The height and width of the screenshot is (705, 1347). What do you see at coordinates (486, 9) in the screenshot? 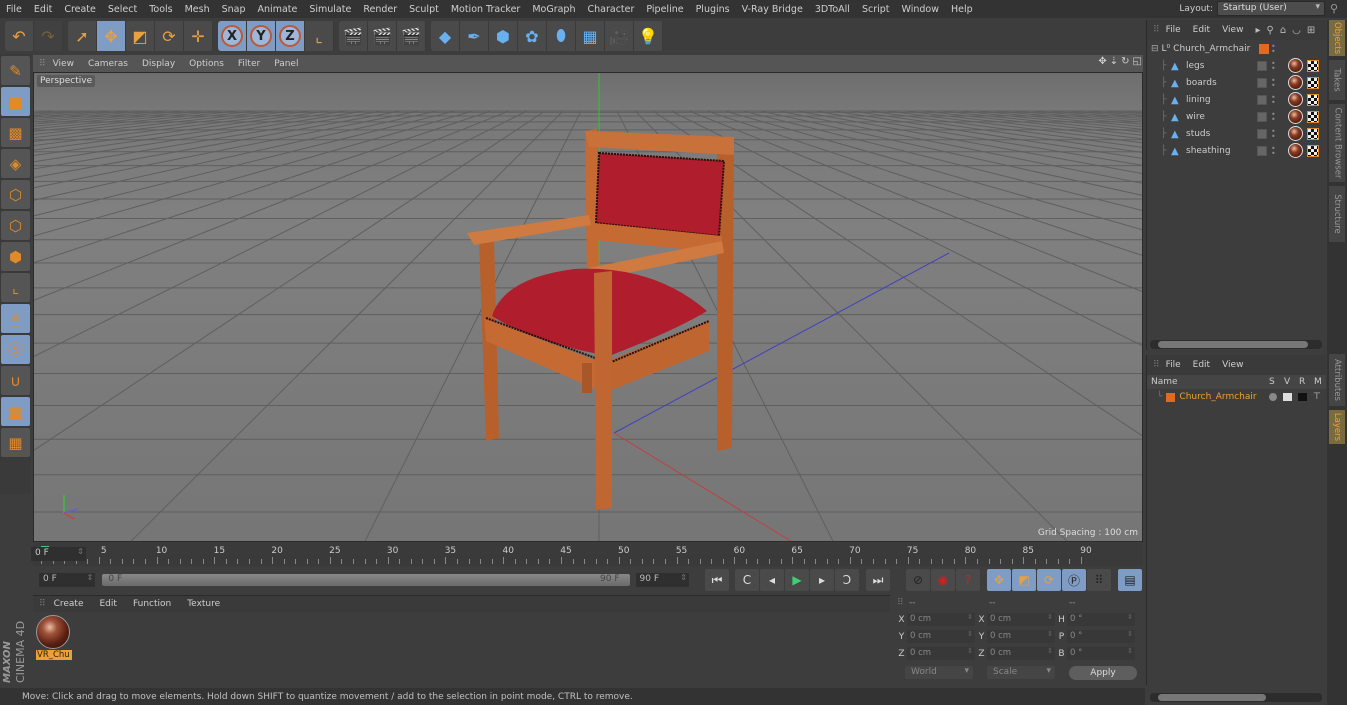
I see `menu-motion-tracker: Motion Tracker` at bounding box center [486, 9].